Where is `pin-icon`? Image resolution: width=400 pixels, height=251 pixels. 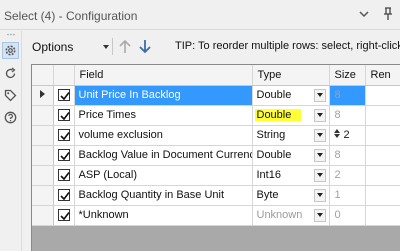 pin-icon is located at coordinates (388, 14).